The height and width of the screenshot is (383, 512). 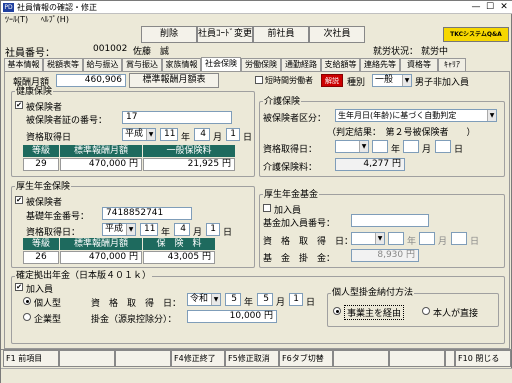 What do you see at coordinates (256, 20) in the screenshot?
I see `menu-bar: ﾂｰﾙ(T) ﾍﾙﾌﾟ(H)` at bounding box center [256, 20].